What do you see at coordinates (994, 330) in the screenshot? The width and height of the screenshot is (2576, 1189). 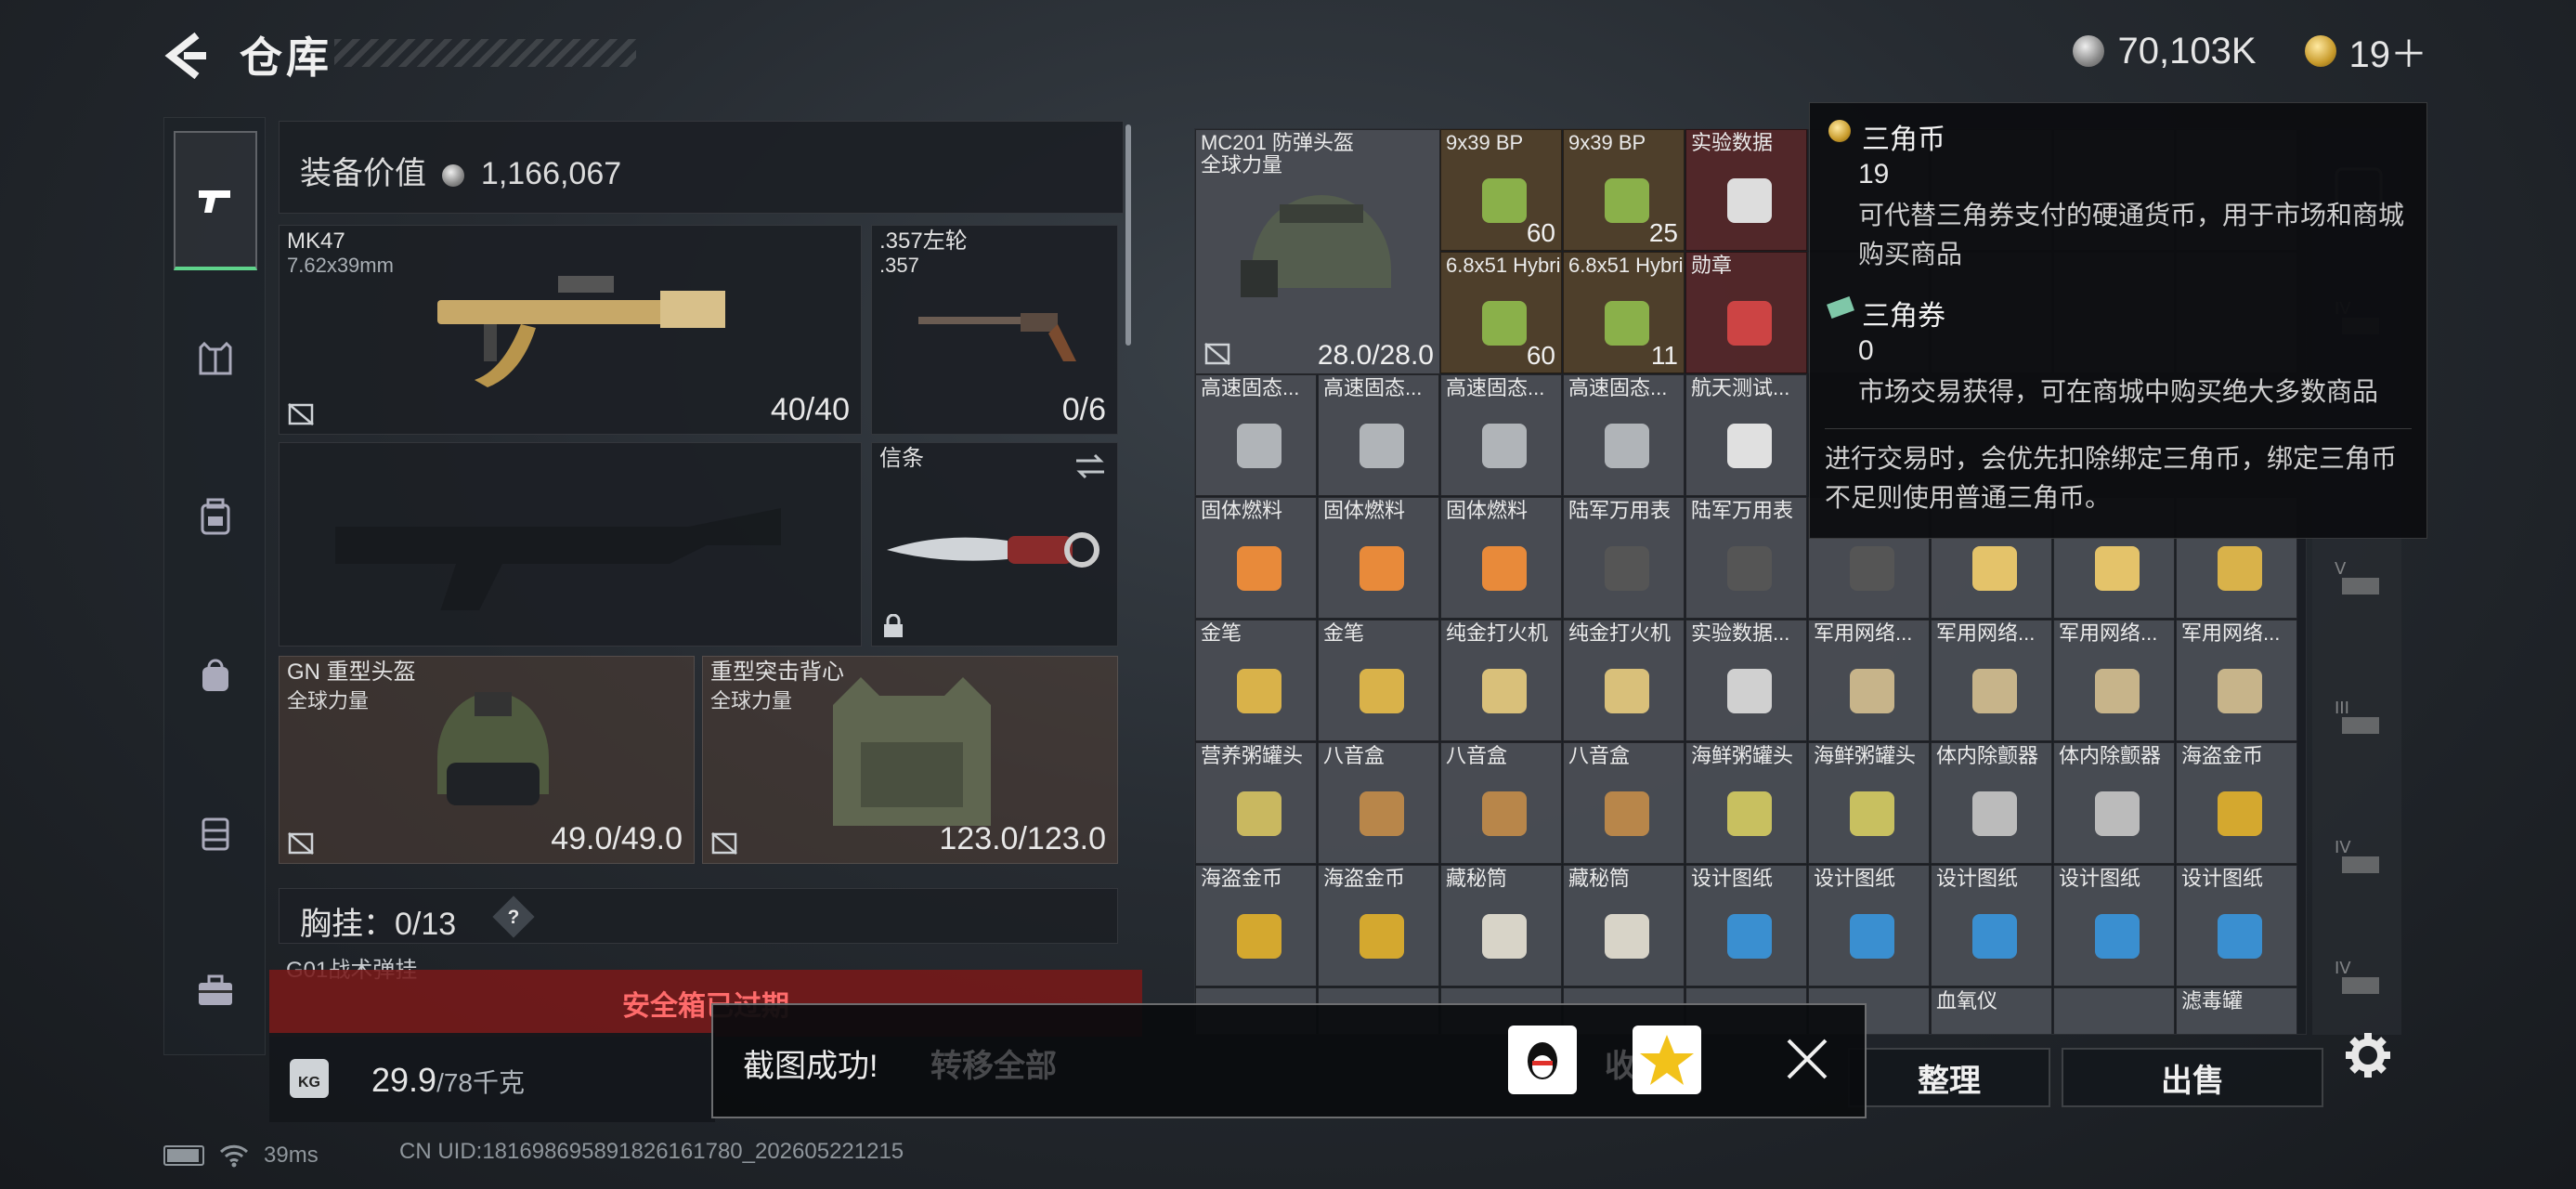 I see `sidearm-slot: .357左轮 .357 0/6` at bounding box center [994, 330].